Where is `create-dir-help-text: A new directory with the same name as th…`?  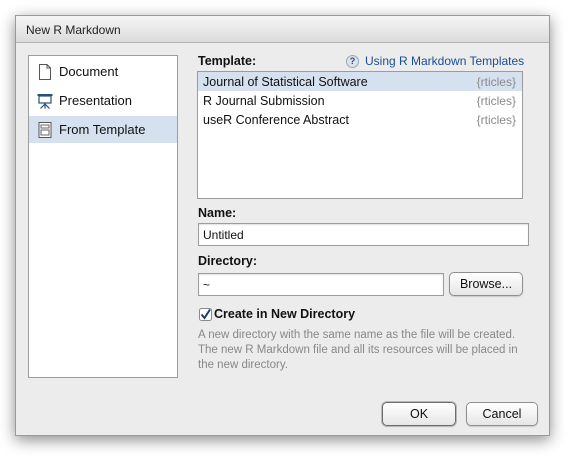
create-dir-help-text: A new directory with the same name as th… is located at coordinates (358, 350).